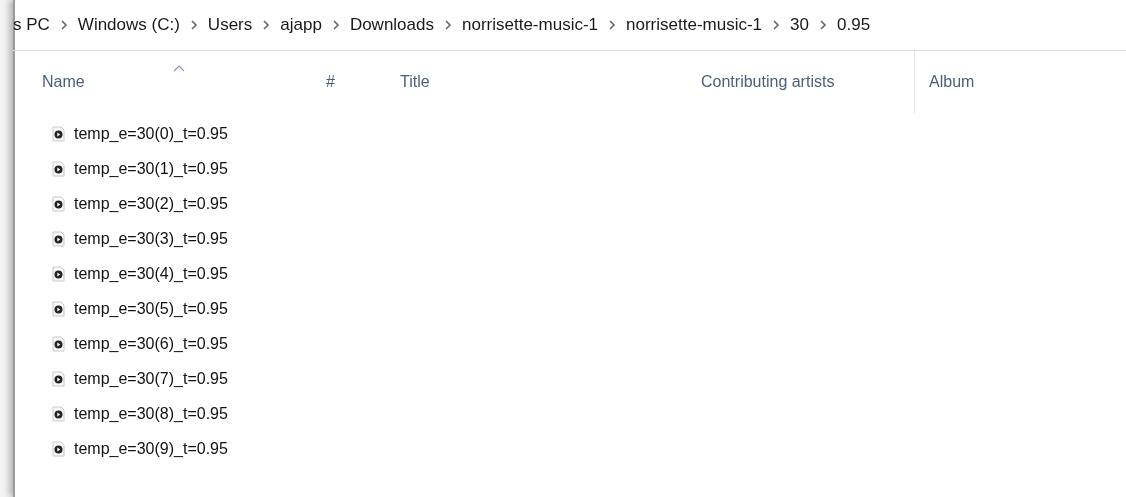  What do you see at coordinates (151, 448) in the screenshot?
I see `file-name: temp_e=30(9)_t=0.95` at bounding box center [151, 448].